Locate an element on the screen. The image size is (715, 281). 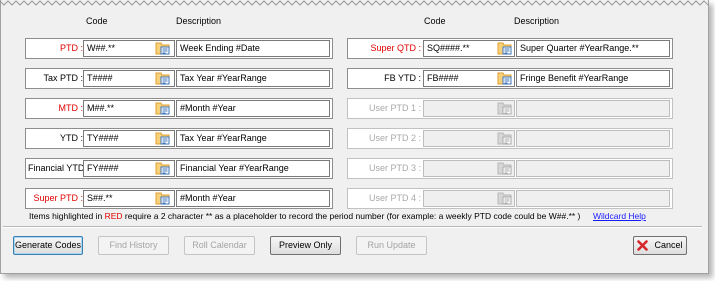
period-label: MTD : is located at coordinates (71, 108).